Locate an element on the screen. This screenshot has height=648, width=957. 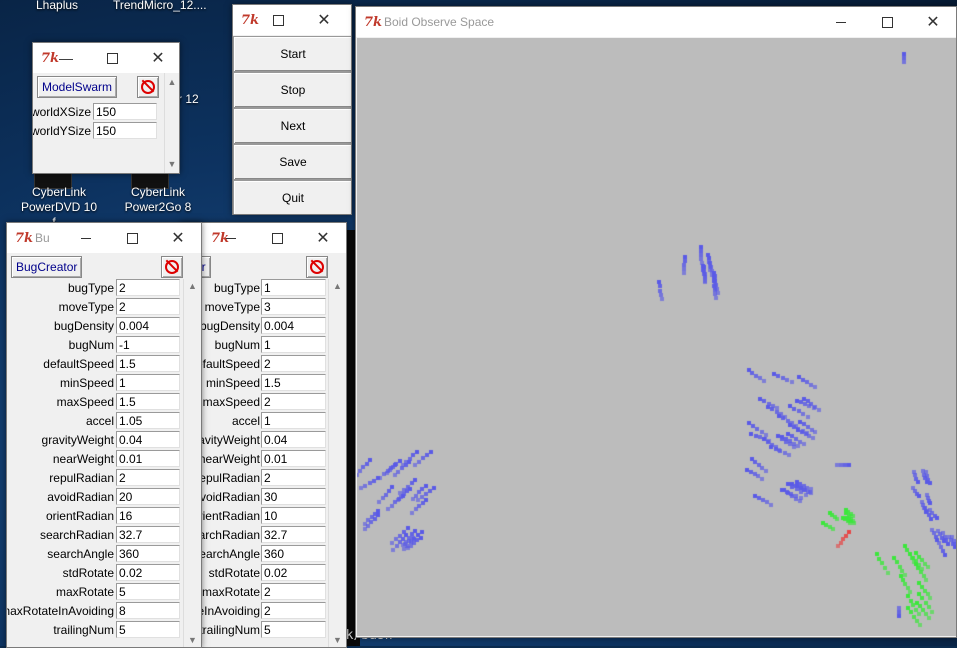
desktop-icon-power2go-label: CyberLink Power2Go 8 is located at coordinates (158, 200).